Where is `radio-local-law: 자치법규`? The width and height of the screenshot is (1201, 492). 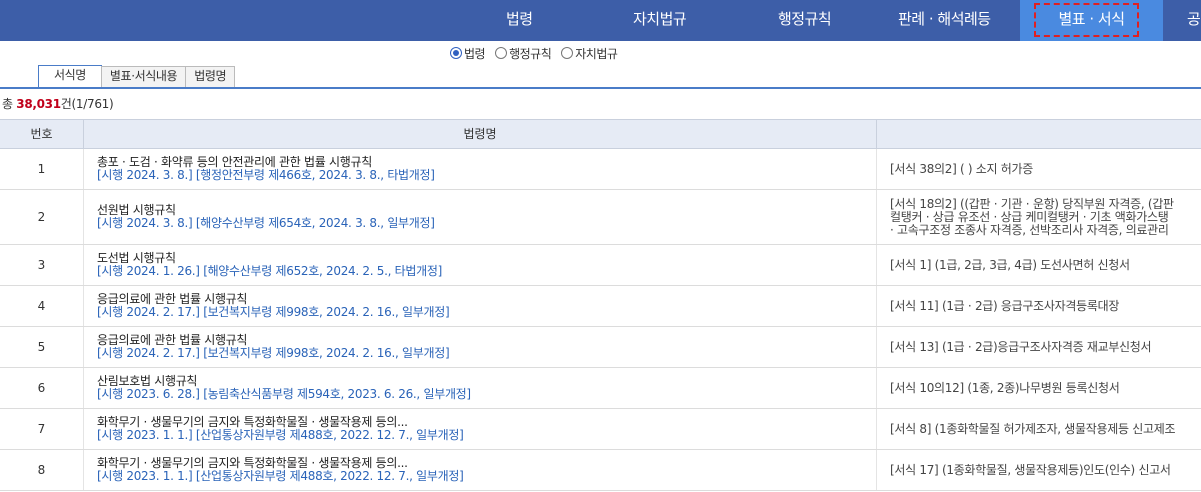
radio-local-law: 자치법규 is located at coordinates (589, 53).